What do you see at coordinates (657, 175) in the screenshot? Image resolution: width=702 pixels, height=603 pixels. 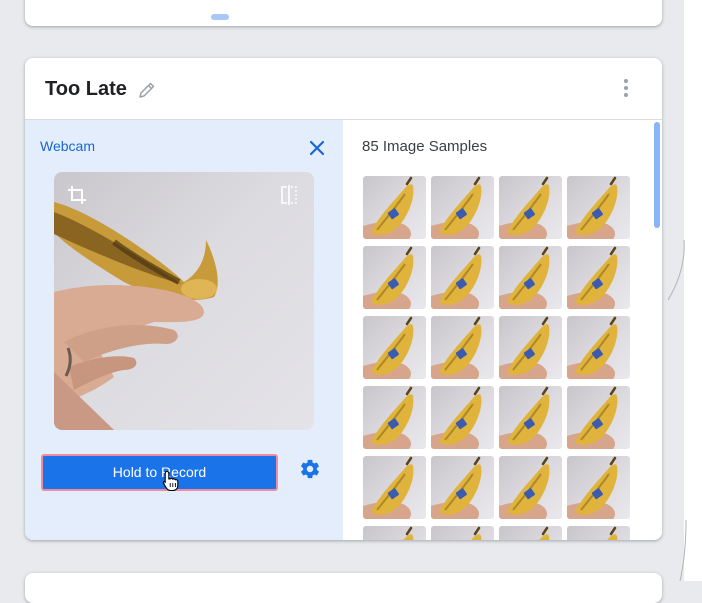 I see `scrollbar-thumb` at bounding box center [657, 175].